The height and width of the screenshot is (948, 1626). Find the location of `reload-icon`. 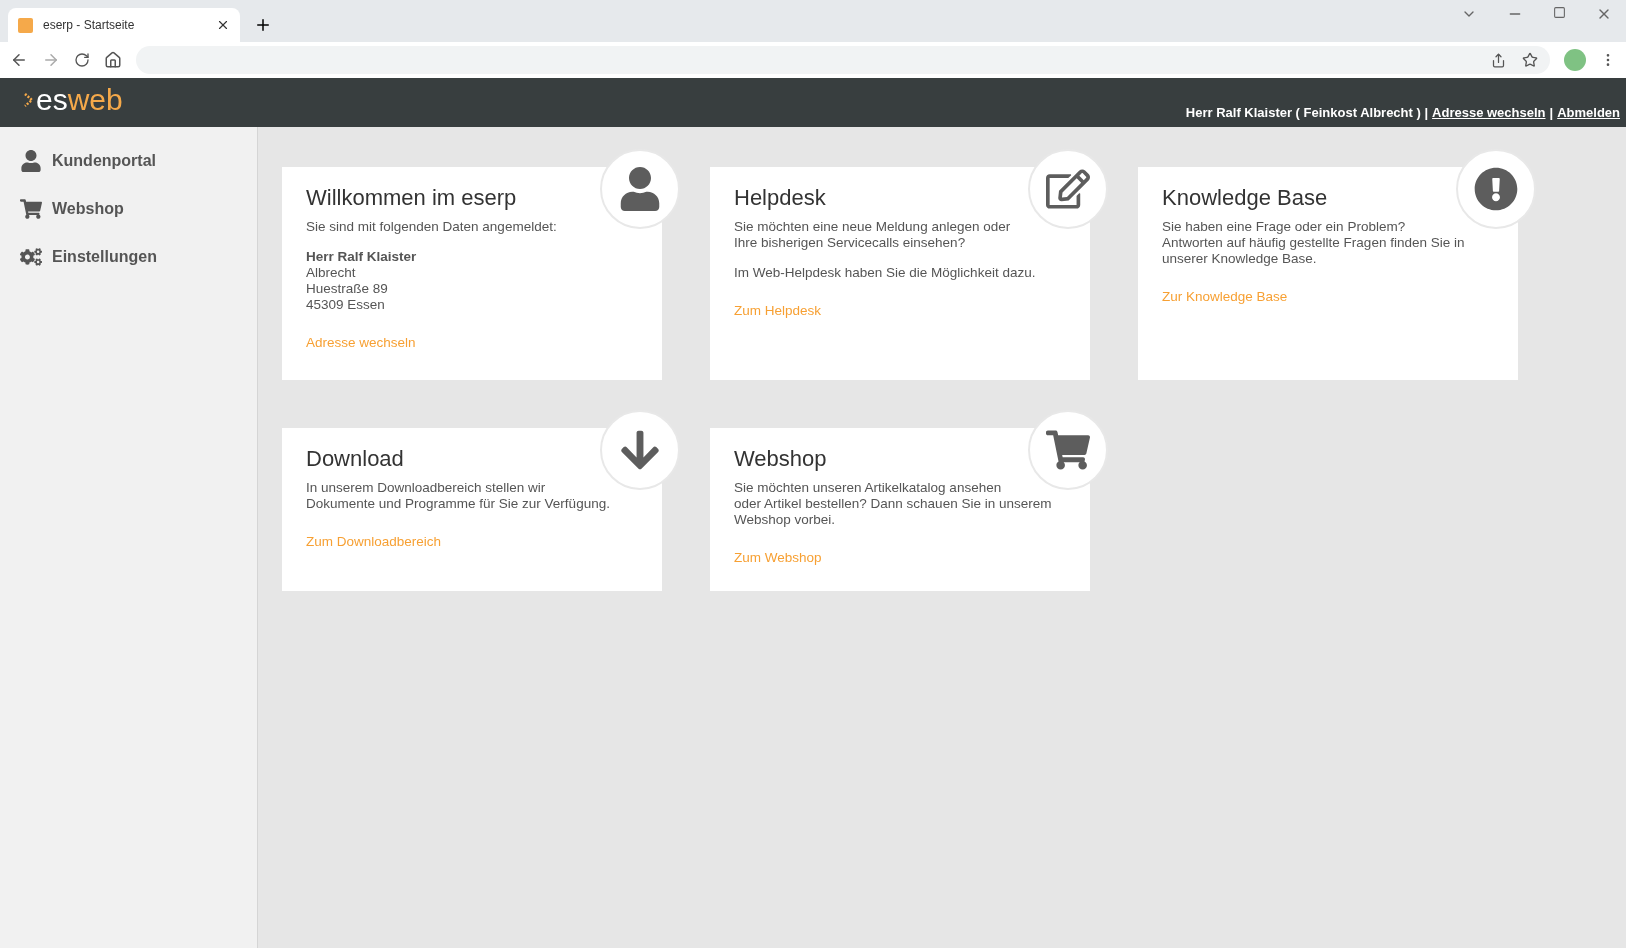

reload-icon is located at coordinates (82, 60).